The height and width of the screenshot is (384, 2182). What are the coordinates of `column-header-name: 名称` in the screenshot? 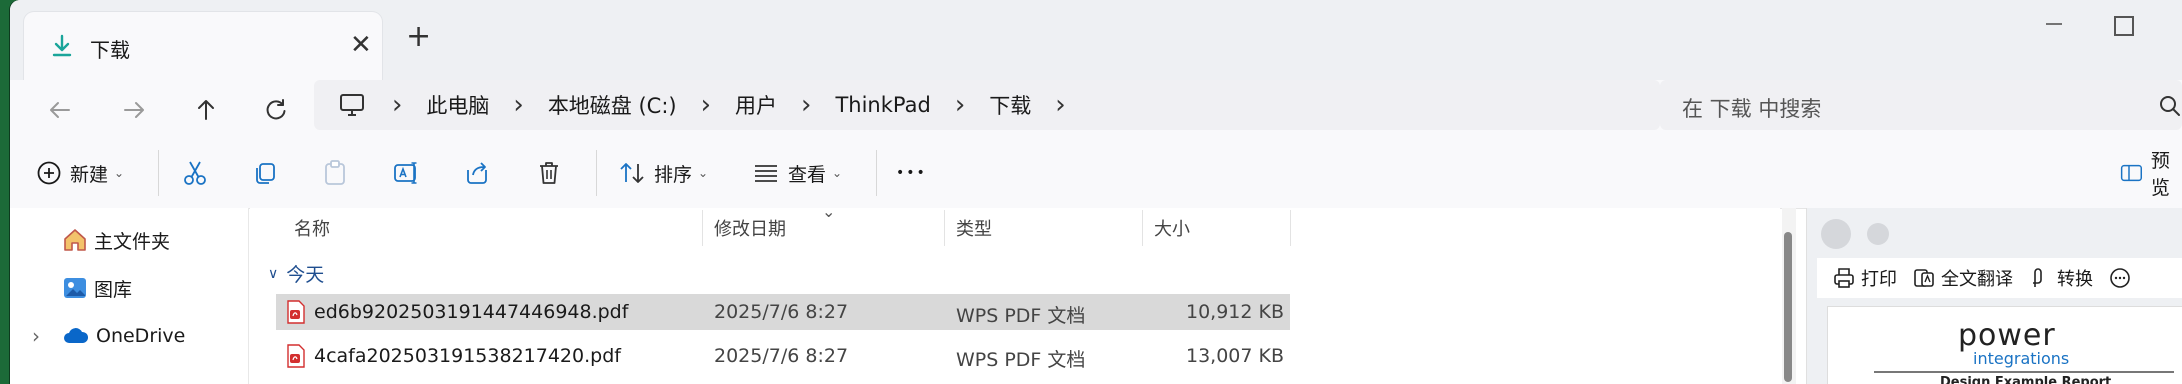 It's located at (312, 228).